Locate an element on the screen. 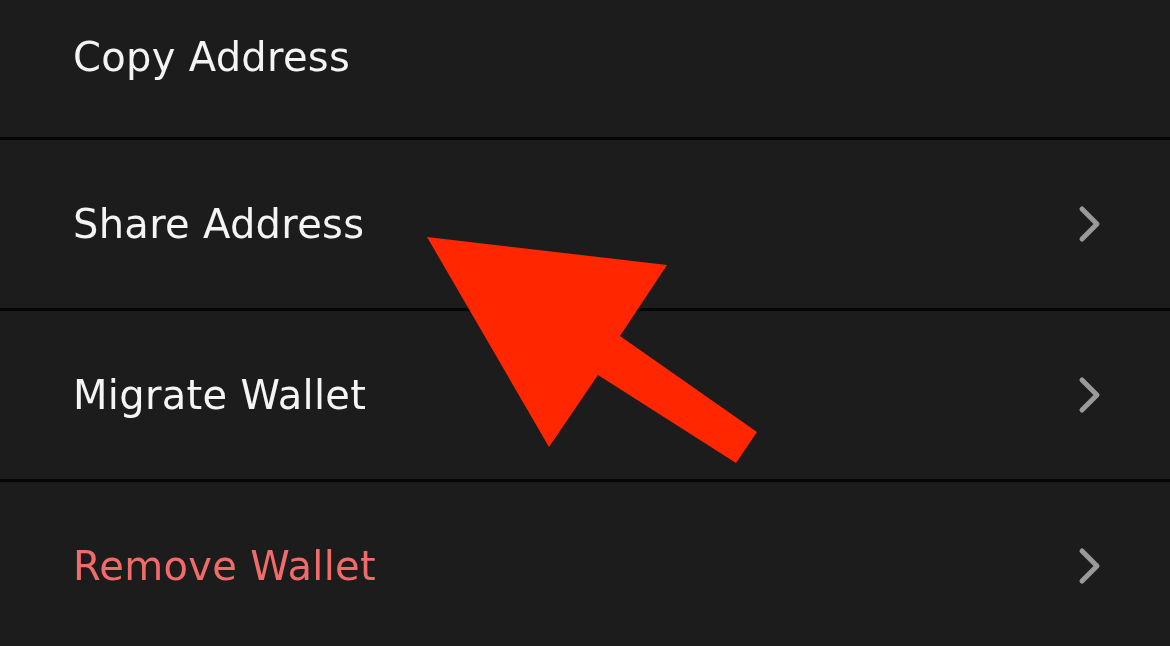 This screenshot has height=646, width=1170. menu-item-label: Share Address is located at coordinates (219, 224).